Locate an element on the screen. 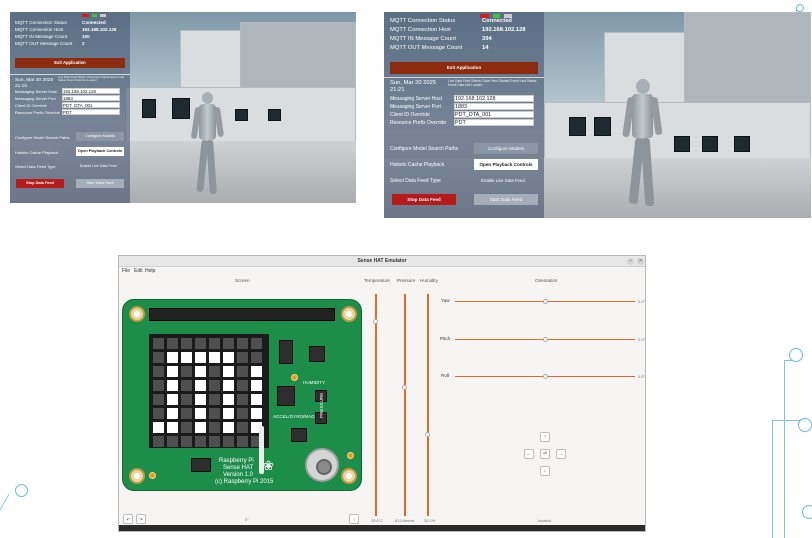 The width and height of the screenshot is (812, 538). window-title: Sense HAT Emulator is located at coordinates (382, 261).